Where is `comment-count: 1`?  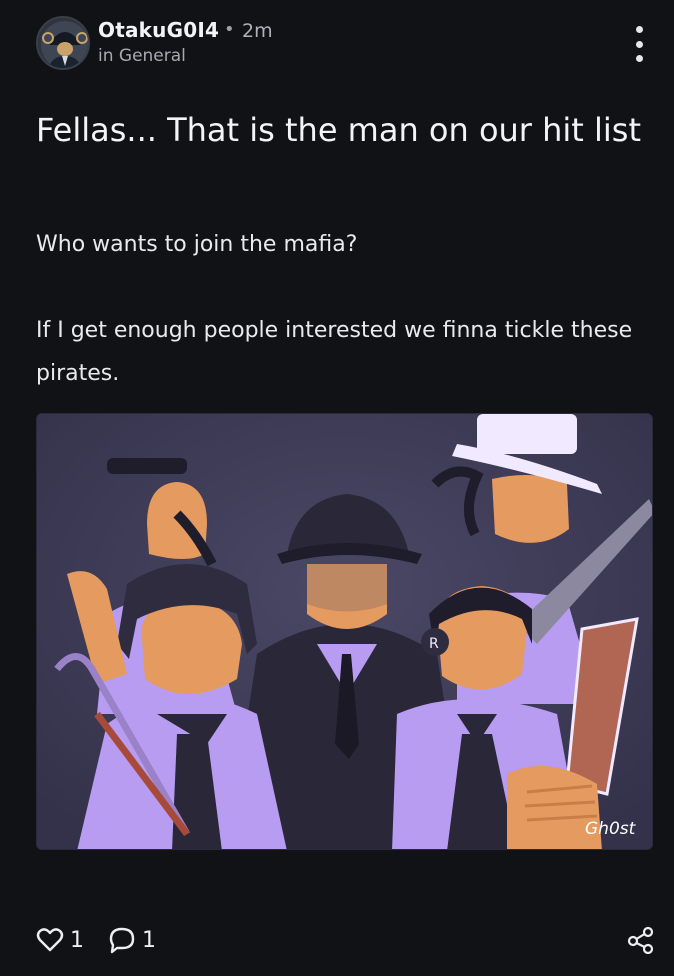
comment-count: 1 is located at coordinates (149, 940).